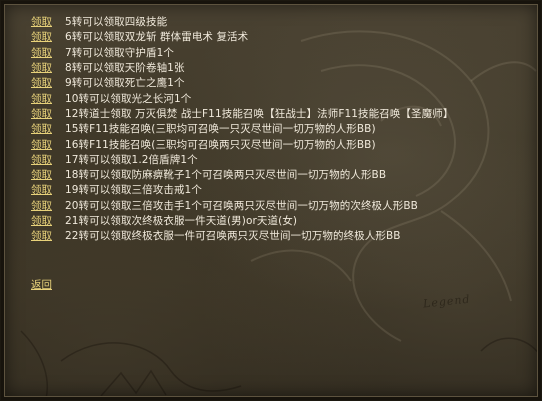 The width and height of the screenshot is (542, 401). Describe the element at coordinates (41, 284) in the screenshot. I see `back-link: 返回` at that location.